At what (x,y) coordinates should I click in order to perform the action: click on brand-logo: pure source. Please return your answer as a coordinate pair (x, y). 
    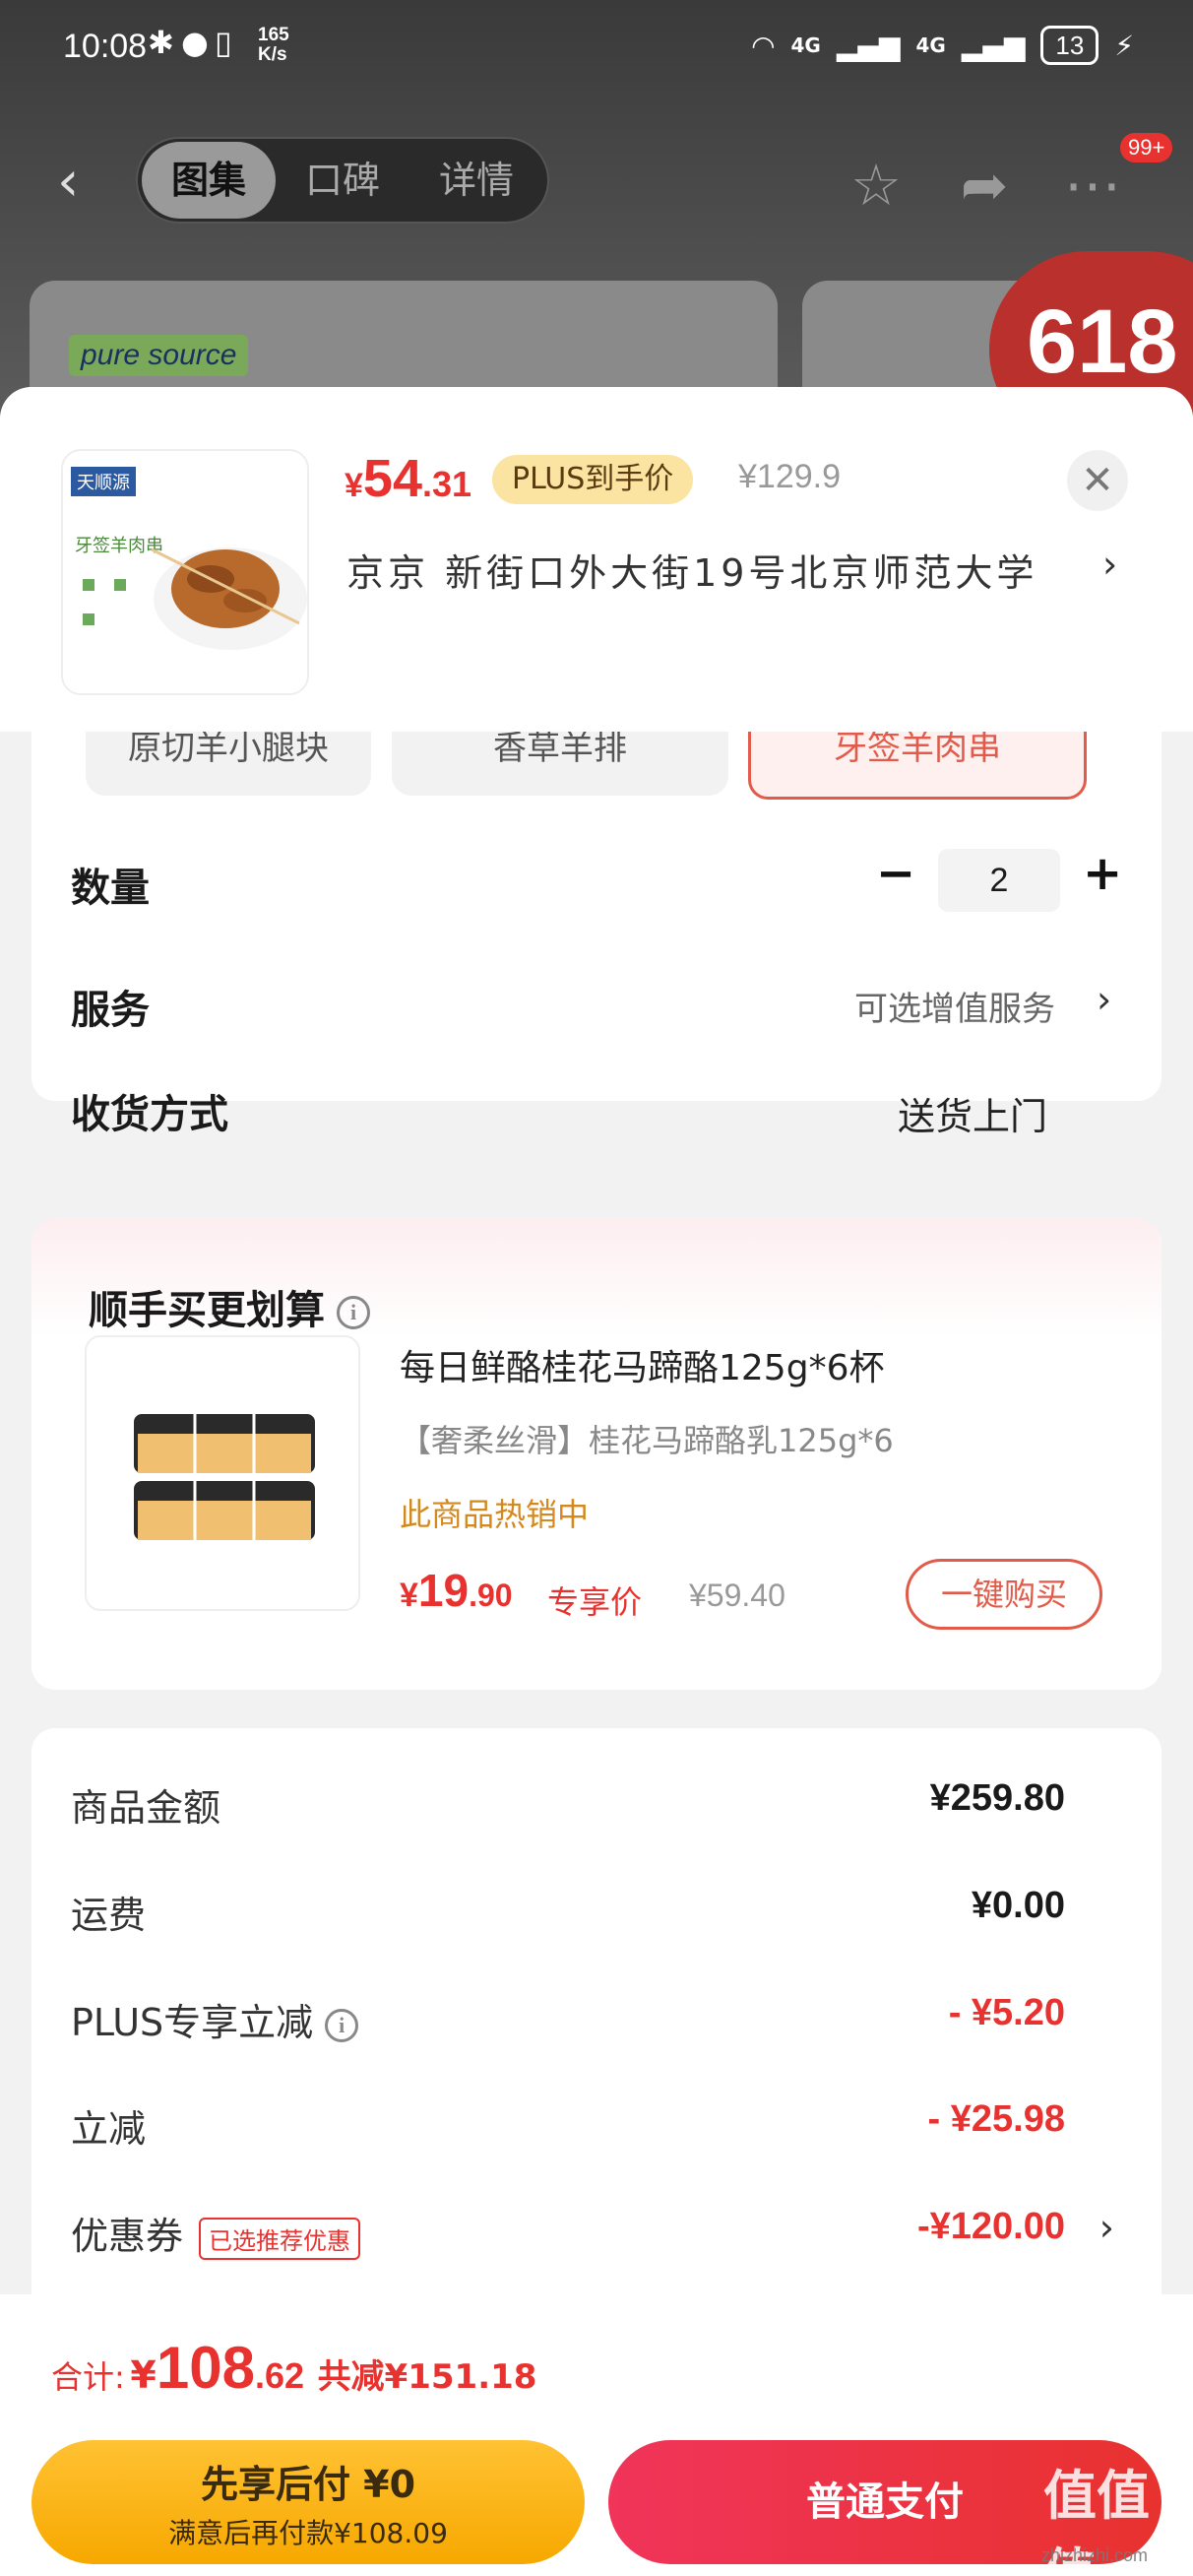
    Looking at the image, I should click on (159, 355).